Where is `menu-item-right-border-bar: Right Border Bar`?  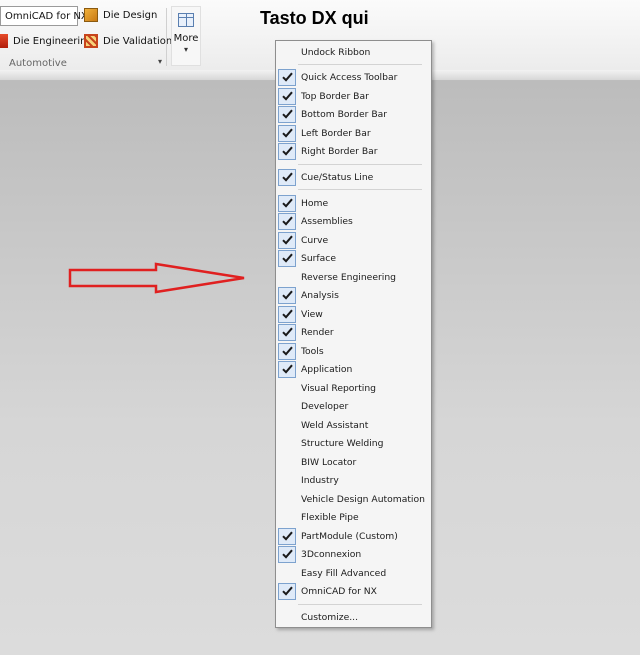
menu-item-right-border-bar: Right Border Bar is located at coordinates (353, 151).